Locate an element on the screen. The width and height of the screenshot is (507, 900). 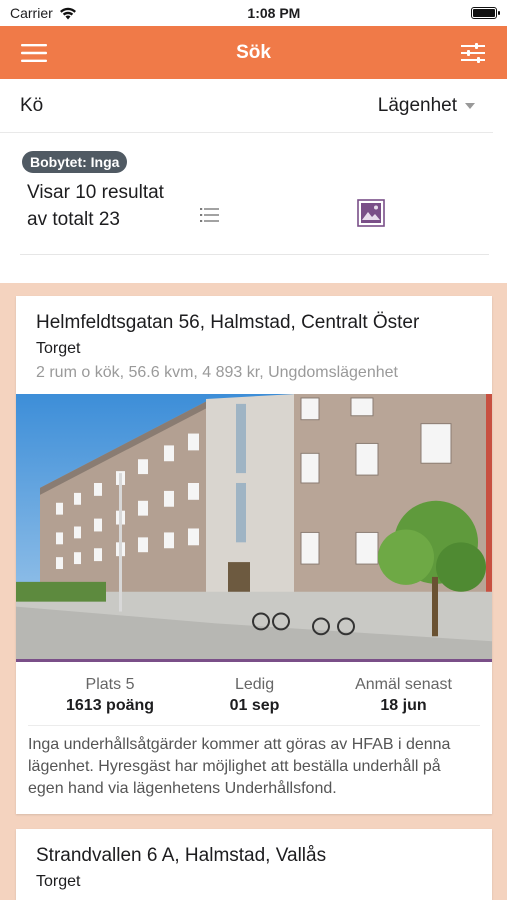
queue-place: Plats 5 1613 poäng is located at coordinates (110, 695).